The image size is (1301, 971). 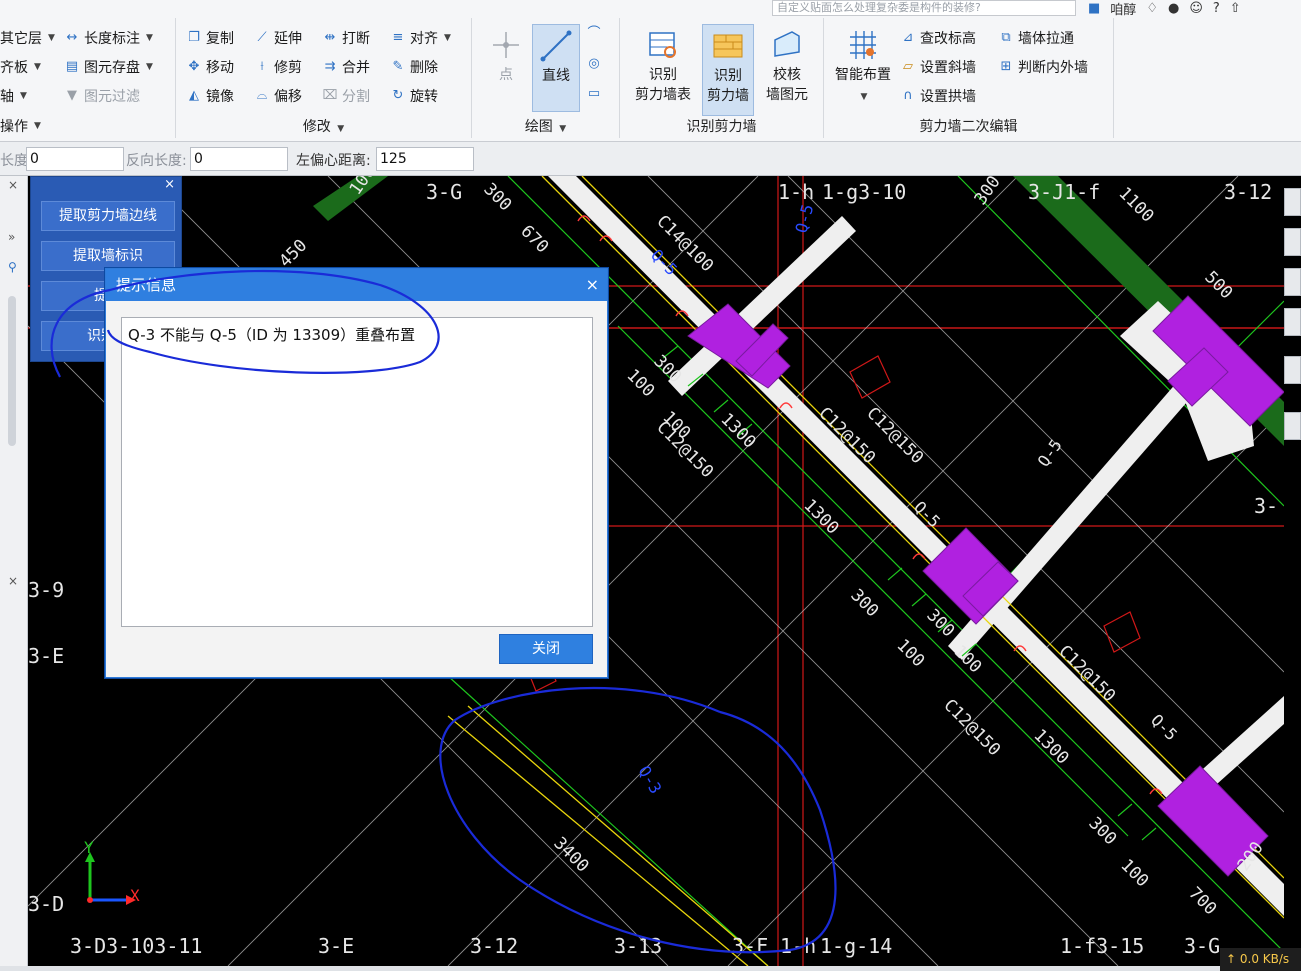 What do you see at coordinates (948, 97) in the screenshot?
I see `set-arch-wall-label: 设置拱墙` at bounding box center [948, 97].